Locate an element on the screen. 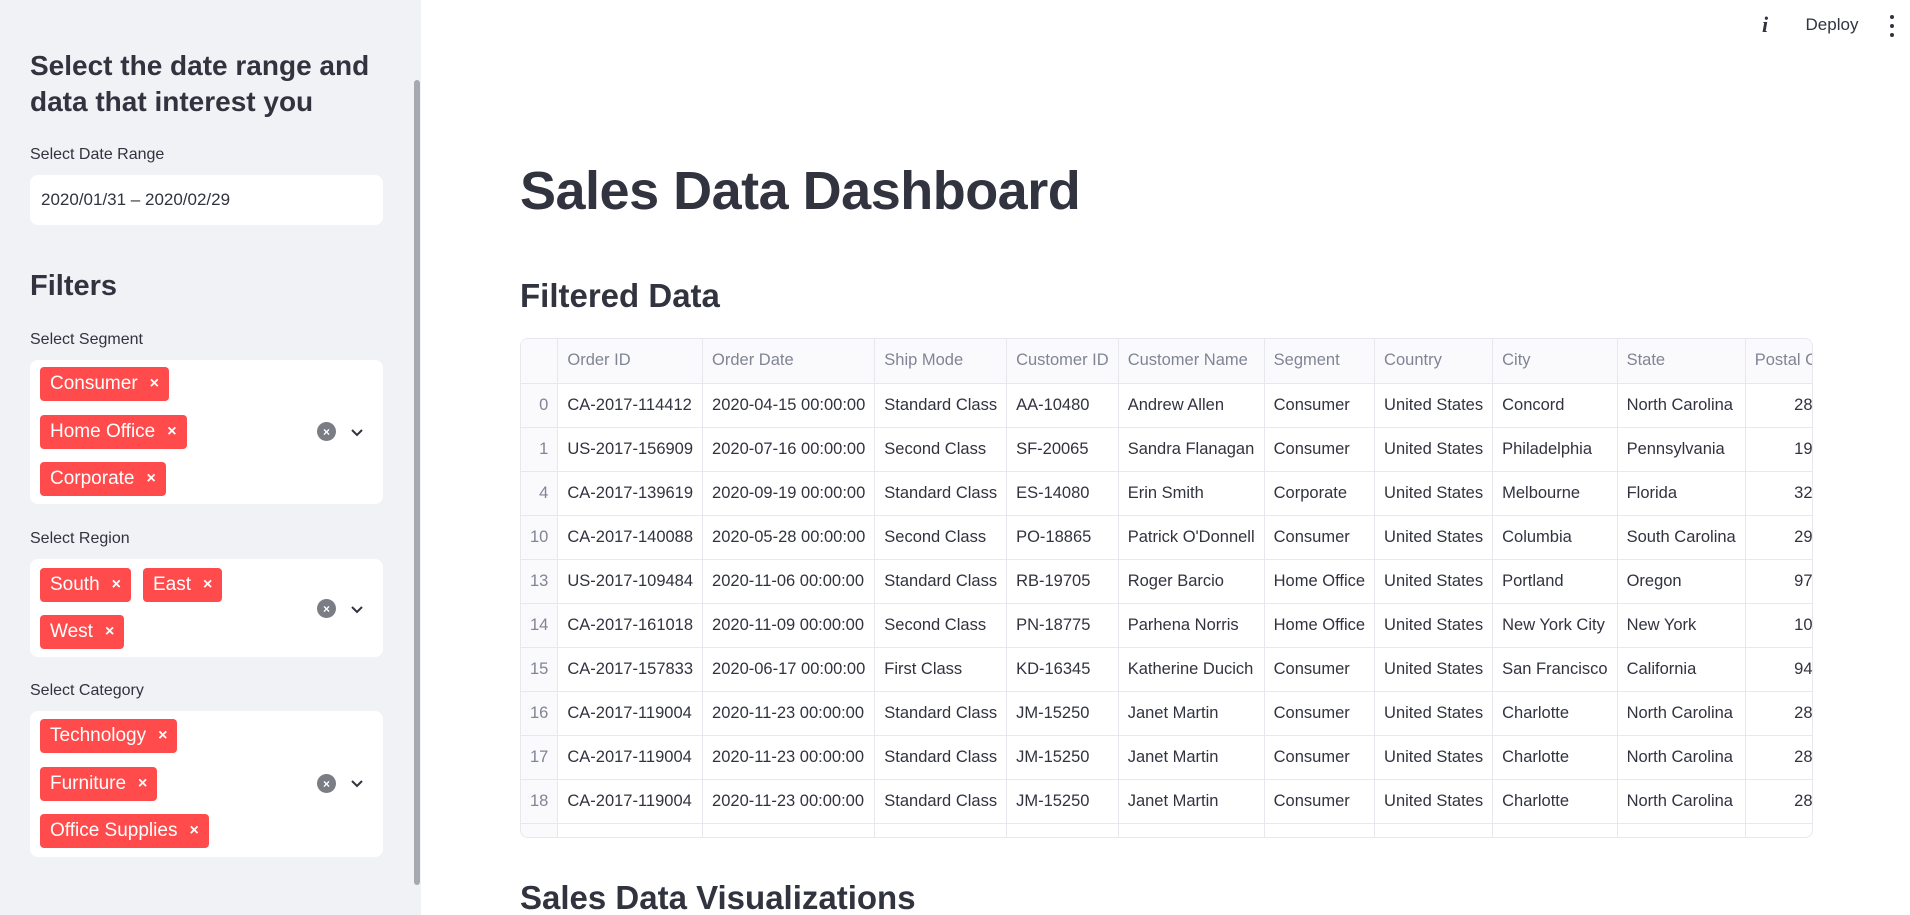 This screenshot has height=915, width=1910. table-cell: Erin Smith is located at coordinates (1191, 493).